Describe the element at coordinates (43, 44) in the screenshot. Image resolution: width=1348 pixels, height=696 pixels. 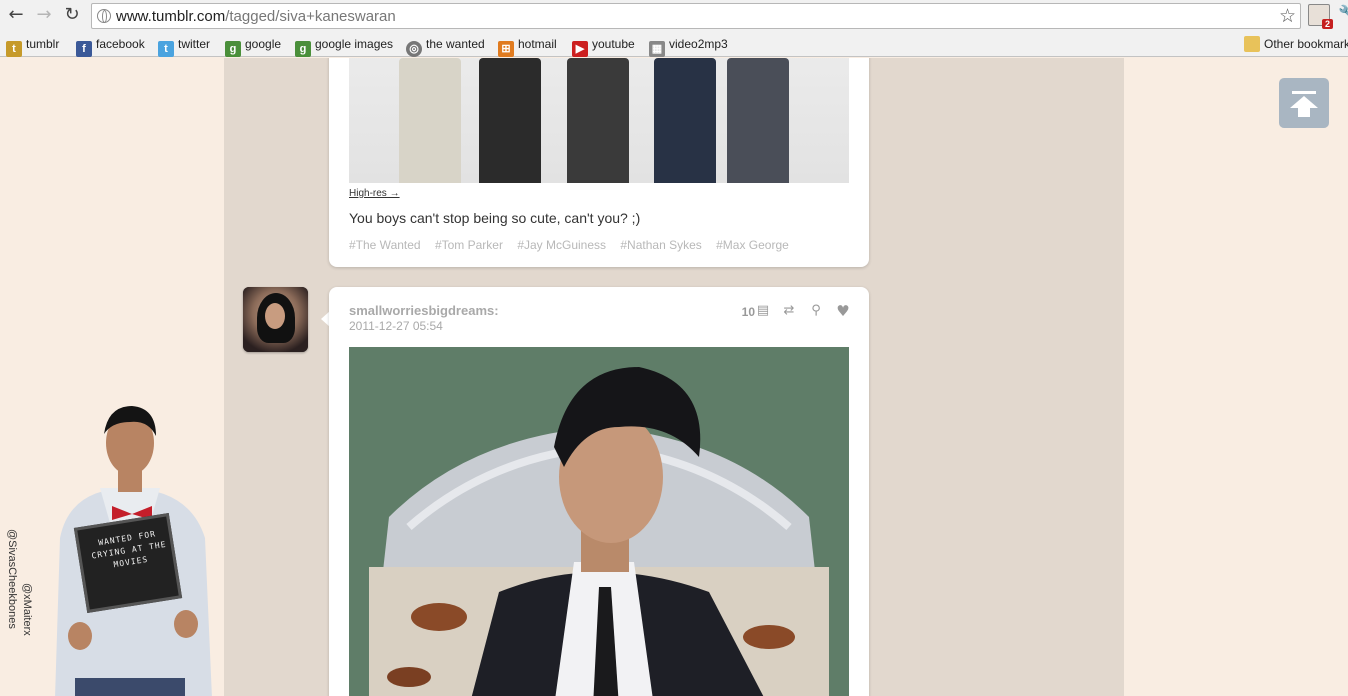
I see `bookmark-label: tumblr` at that location.